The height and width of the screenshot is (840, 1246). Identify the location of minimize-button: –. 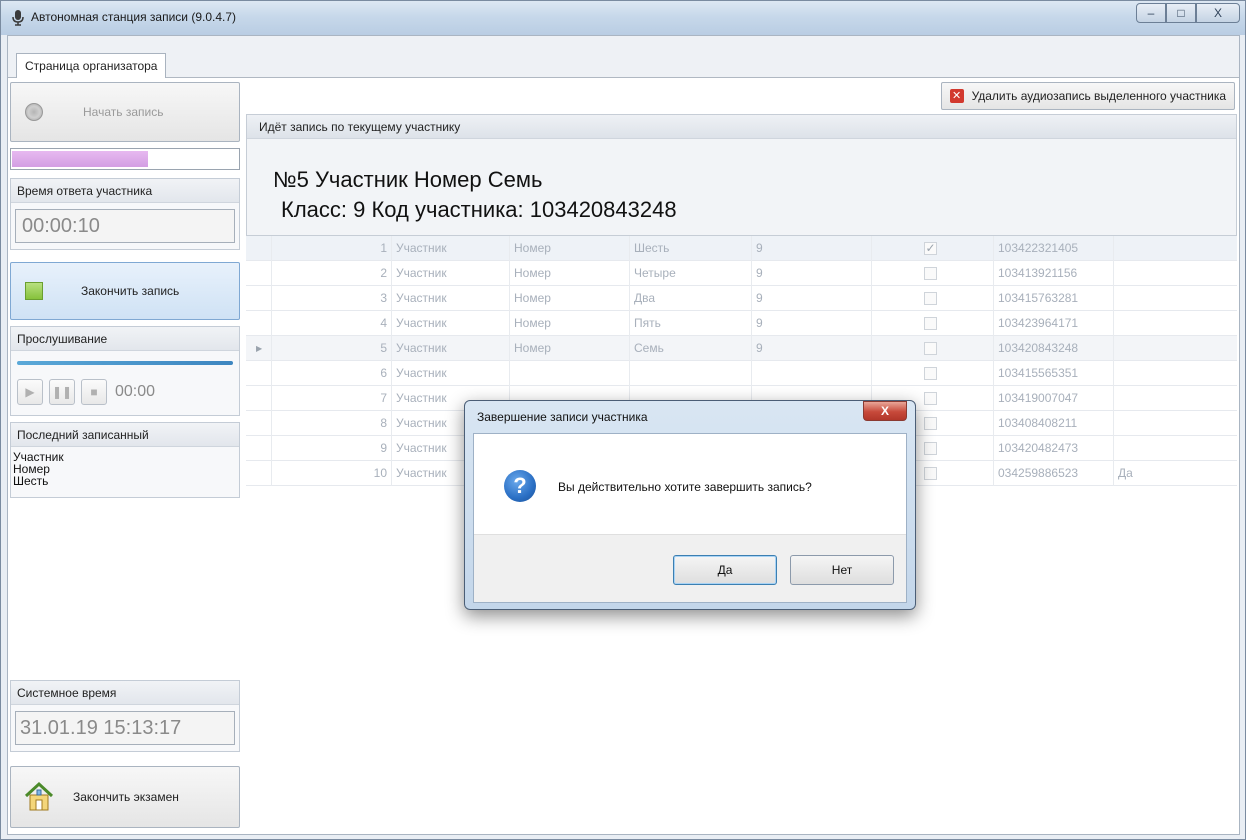
(1151, 13).